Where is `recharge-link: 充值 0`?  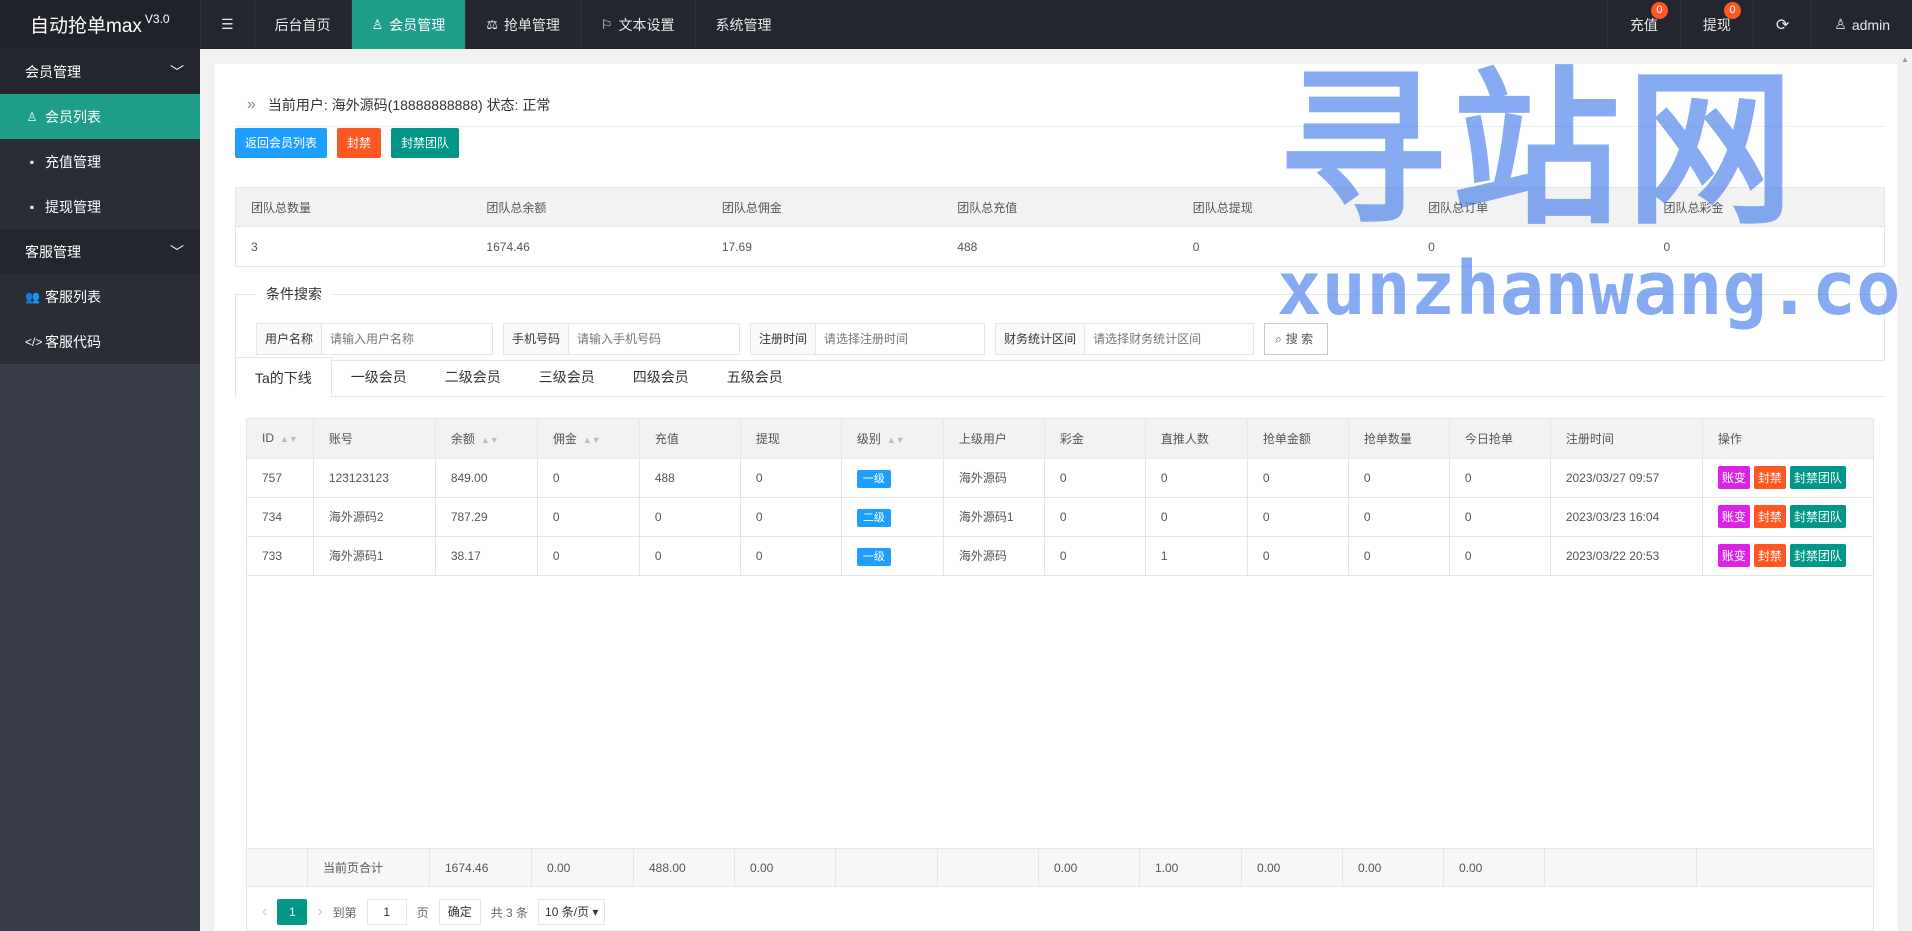 recharge-link: 充值 0 is located at coordinates (1643, 24).